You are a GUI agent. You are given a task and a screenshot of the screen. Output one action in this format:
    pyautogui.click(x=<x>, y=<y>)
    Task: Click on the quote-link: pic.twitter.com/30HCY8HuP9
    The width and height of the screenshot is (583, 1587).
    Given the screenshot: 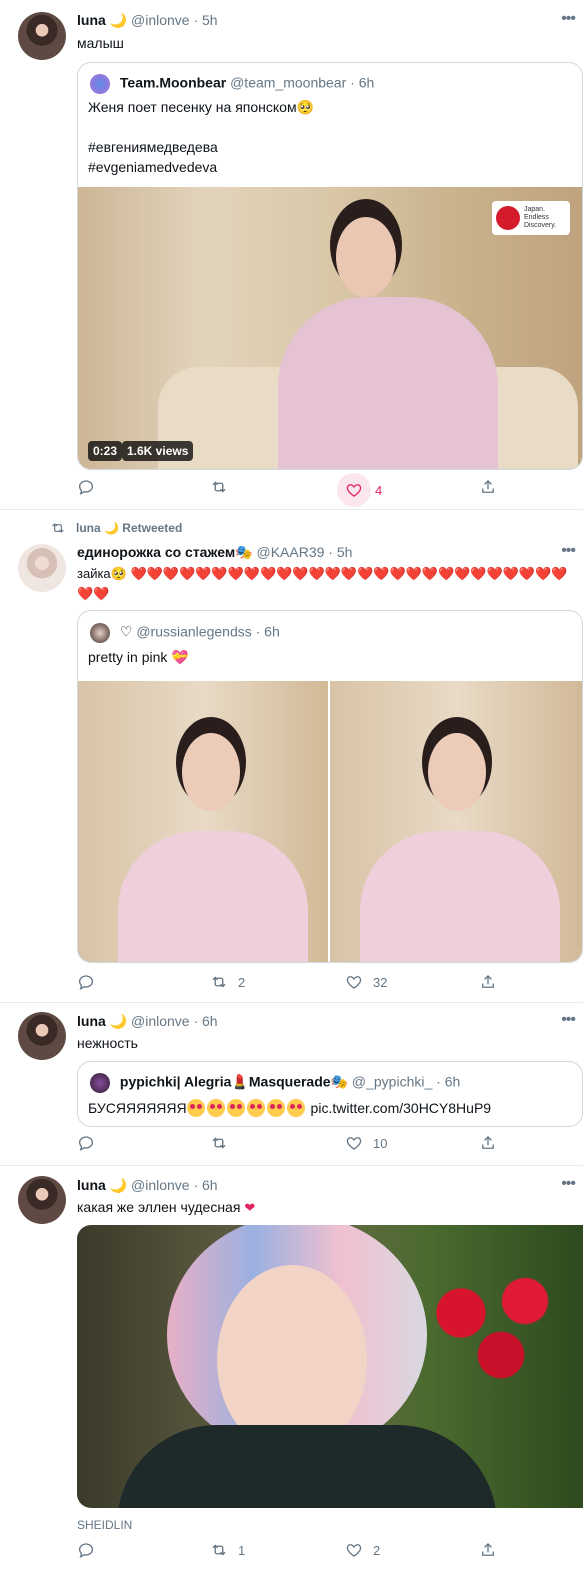 What is the action you would take?
    pyautogui.click(x=401, y=1108)
    